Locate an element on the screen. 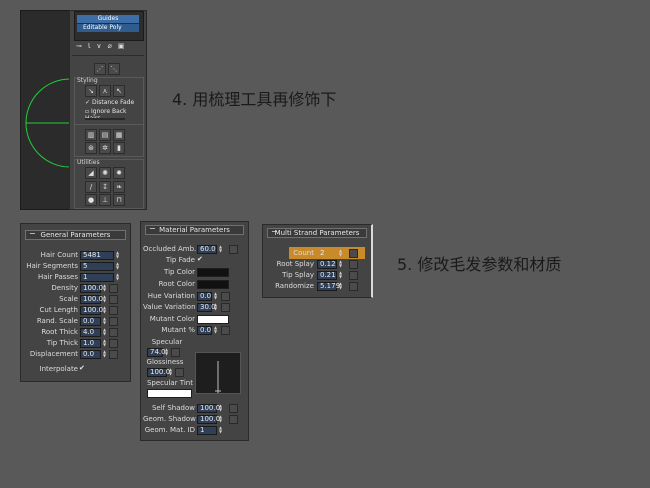 This screenshot has height=488, width=650. specular-spinner: 74.0 is located at coordinates (156, 352).